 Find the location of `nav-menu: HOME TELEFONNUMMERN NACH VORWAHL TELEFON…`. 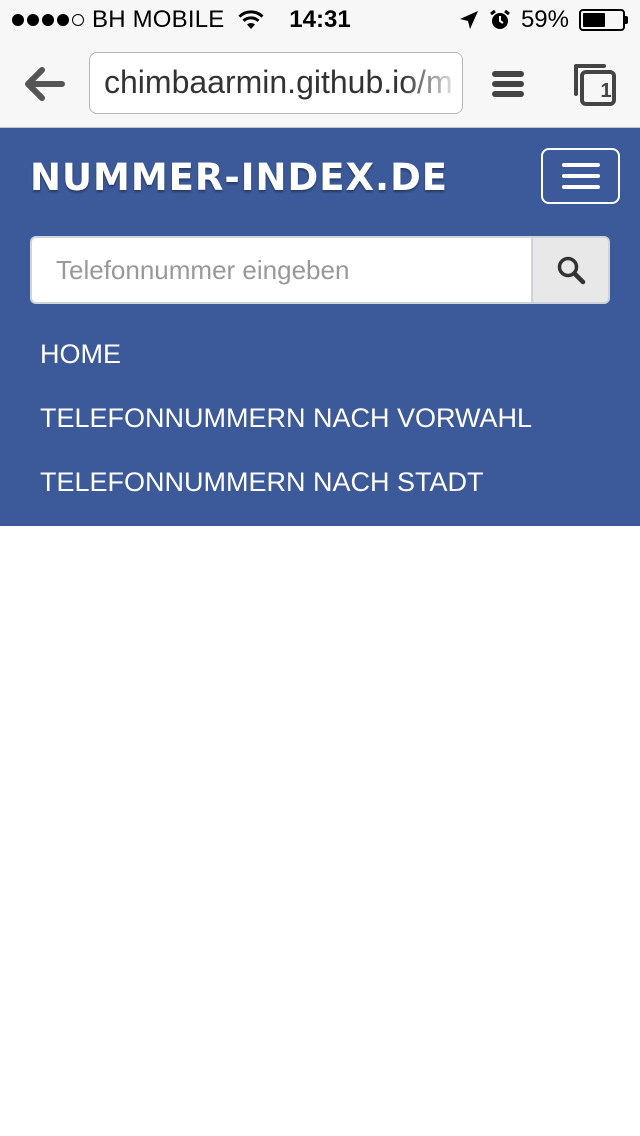

nav-menu: HOME TELEFONNUMMERN NACH VORWAHL TELEFON… is located at coordinates (286, 414).